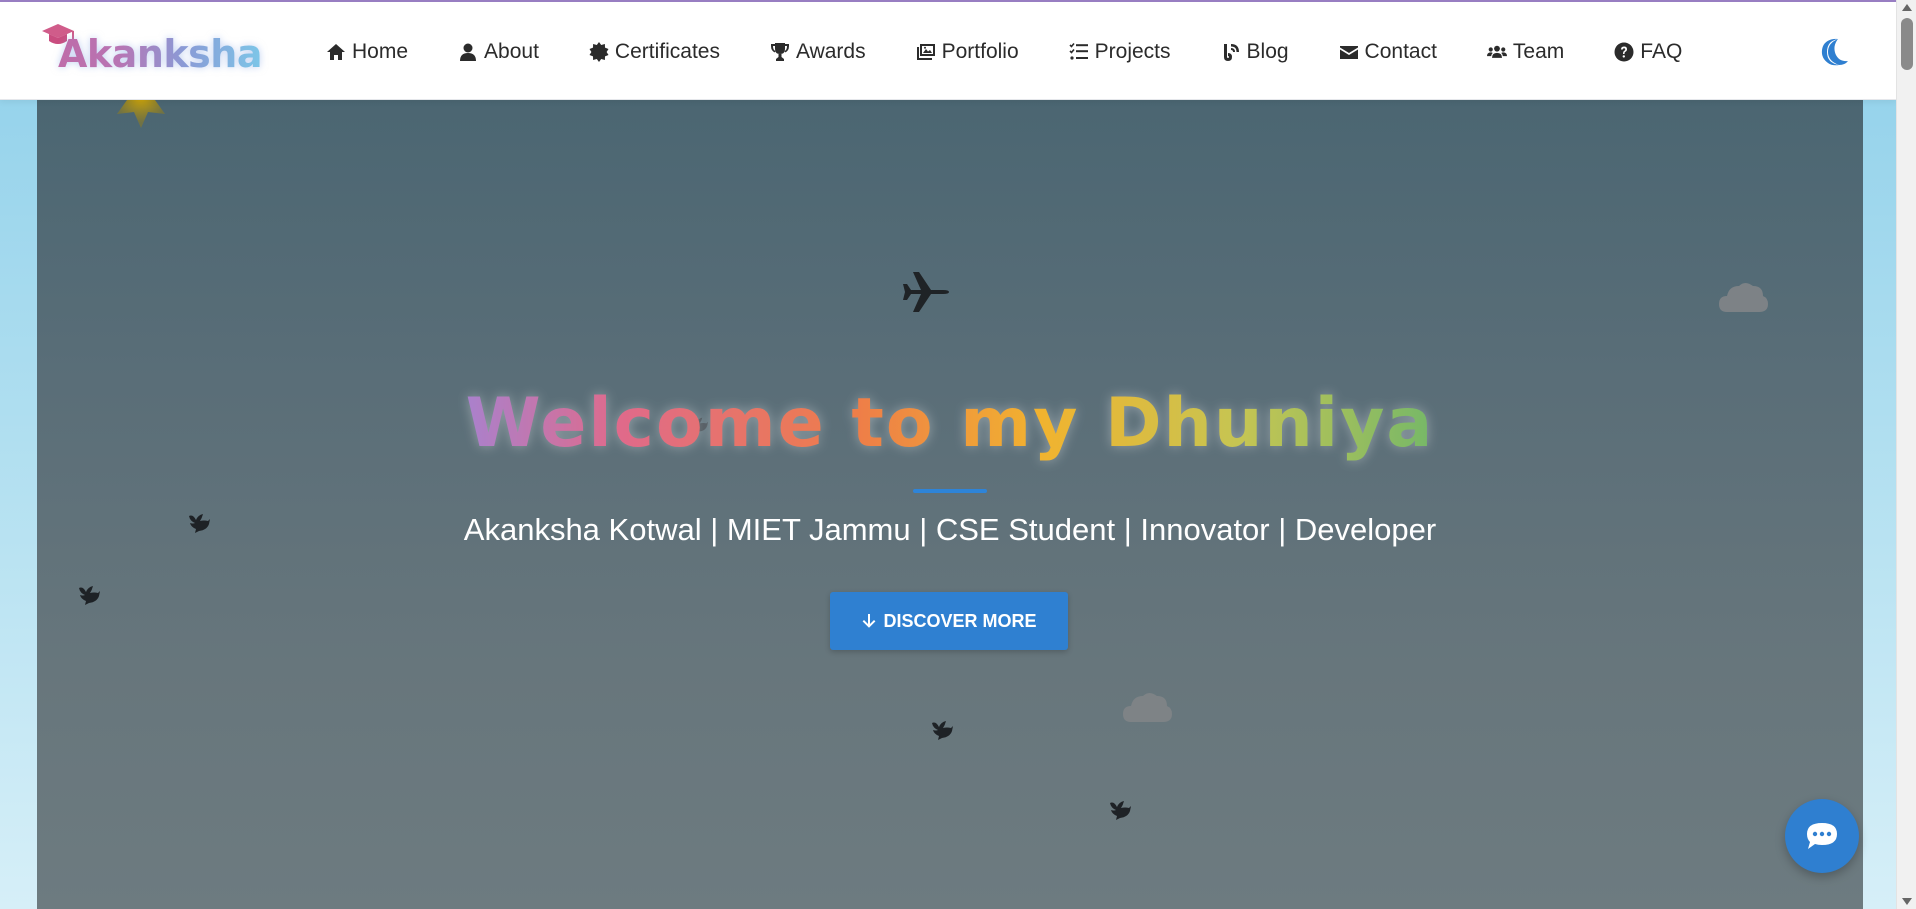  Describe the element at coordinates (1907, 44) in the screenshot. I see `scroll-thumb` at that location.